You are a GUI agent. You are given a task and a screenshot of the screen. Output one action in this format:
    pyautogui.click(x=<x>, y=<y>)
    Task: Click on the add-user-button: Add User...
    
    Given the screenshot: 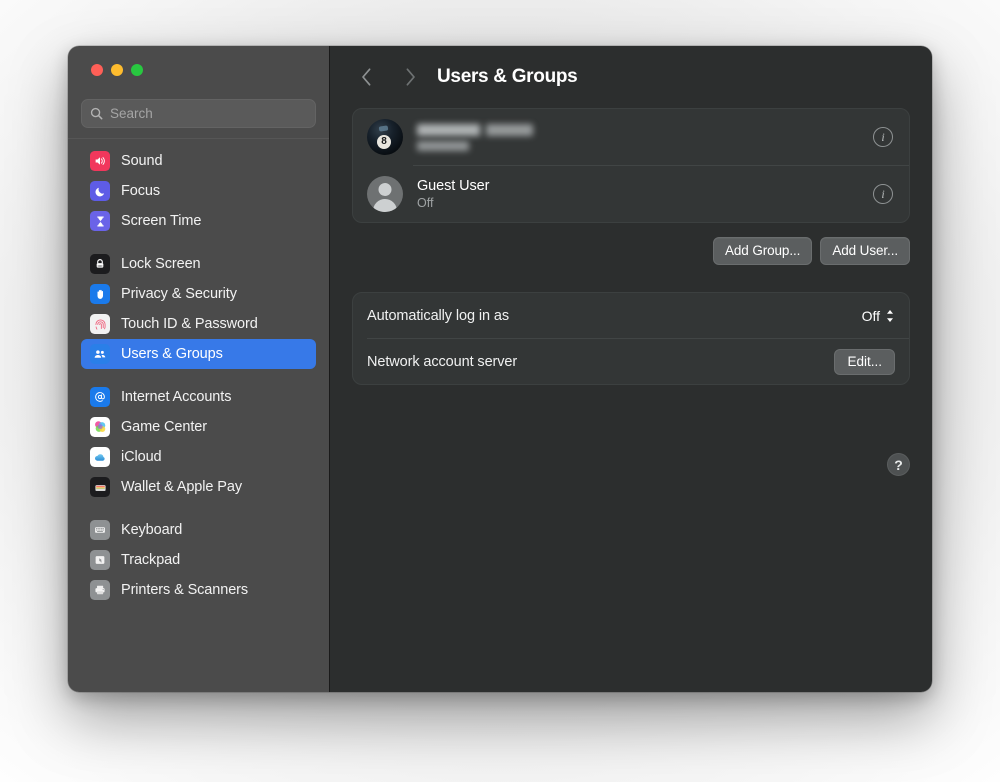 What is the action you would take?
    pyautogui.click(x=865, y=251)
    